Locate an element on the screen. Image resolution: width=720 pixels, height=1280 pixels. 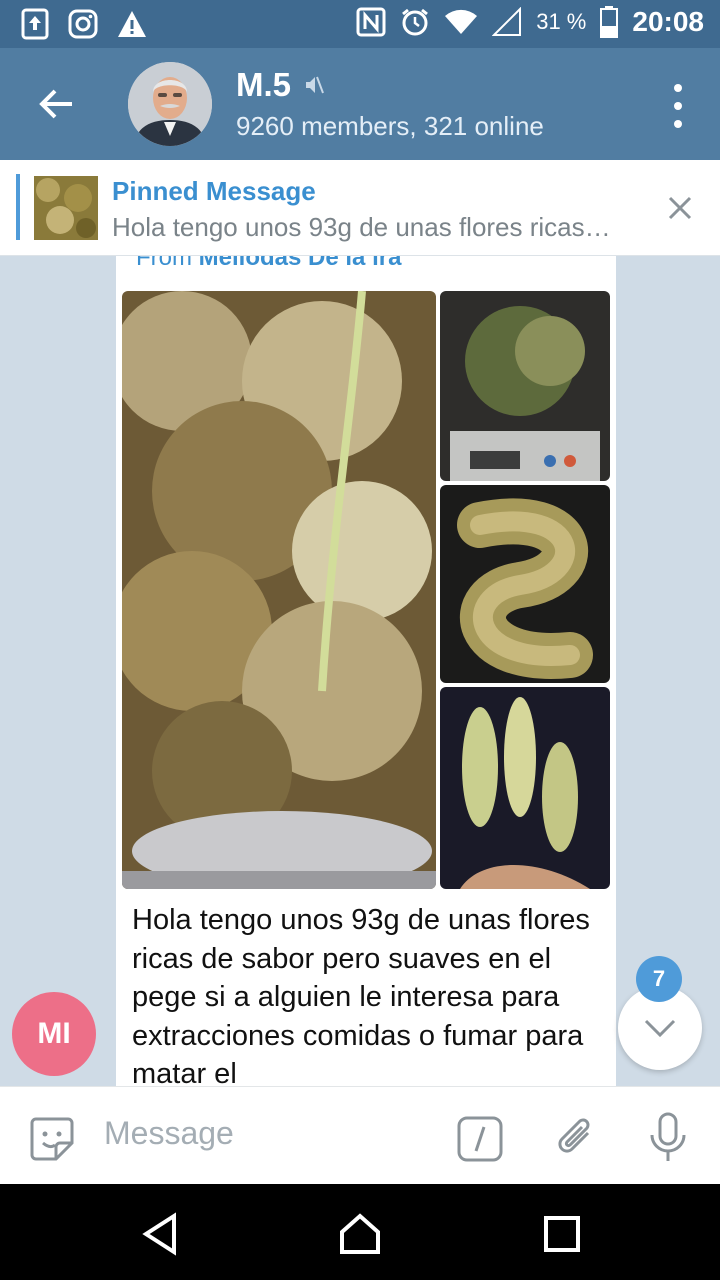
bot-commands-button is located at coordinates (480, 1139).